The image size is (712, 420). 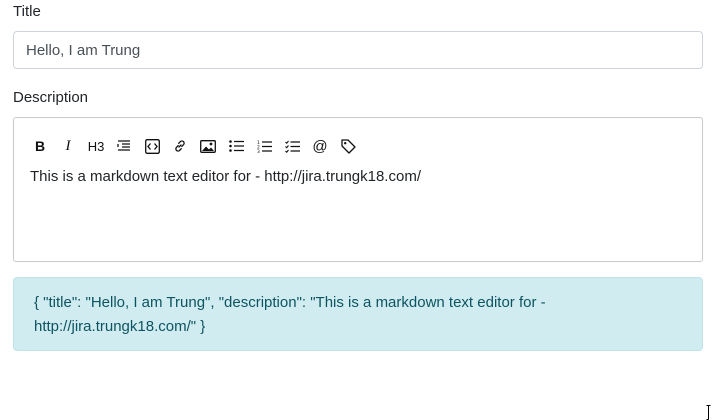 I want to click on code-button, so click(x=152, y=146).